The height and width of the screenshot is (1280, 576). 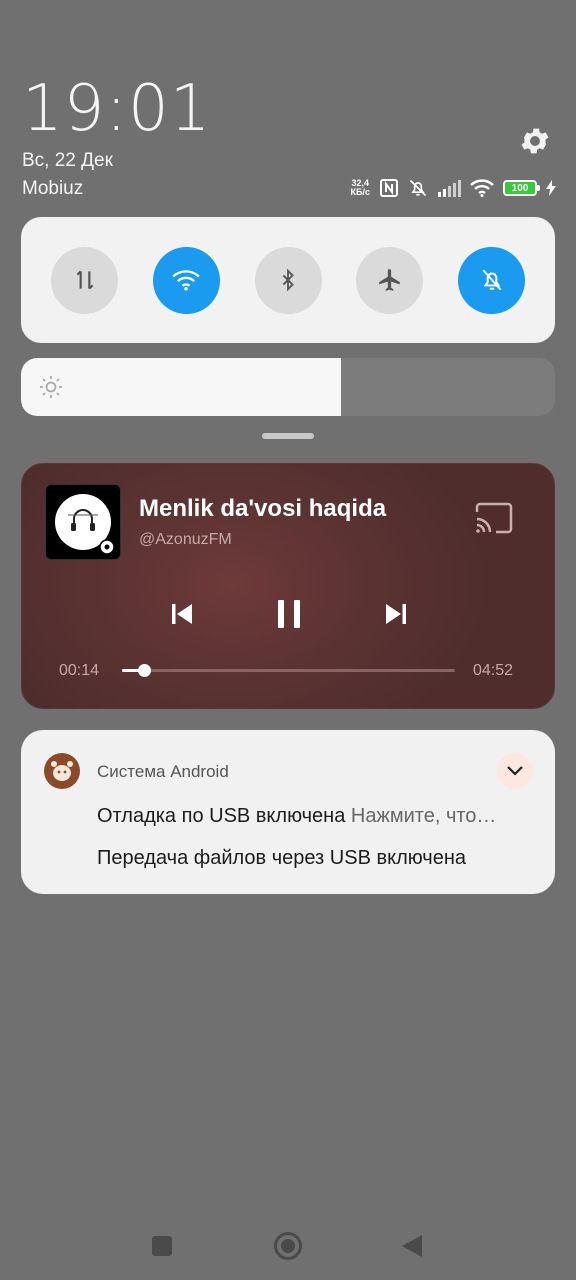 I want to click on panel-drag-handle, so click(x=288, y=436).